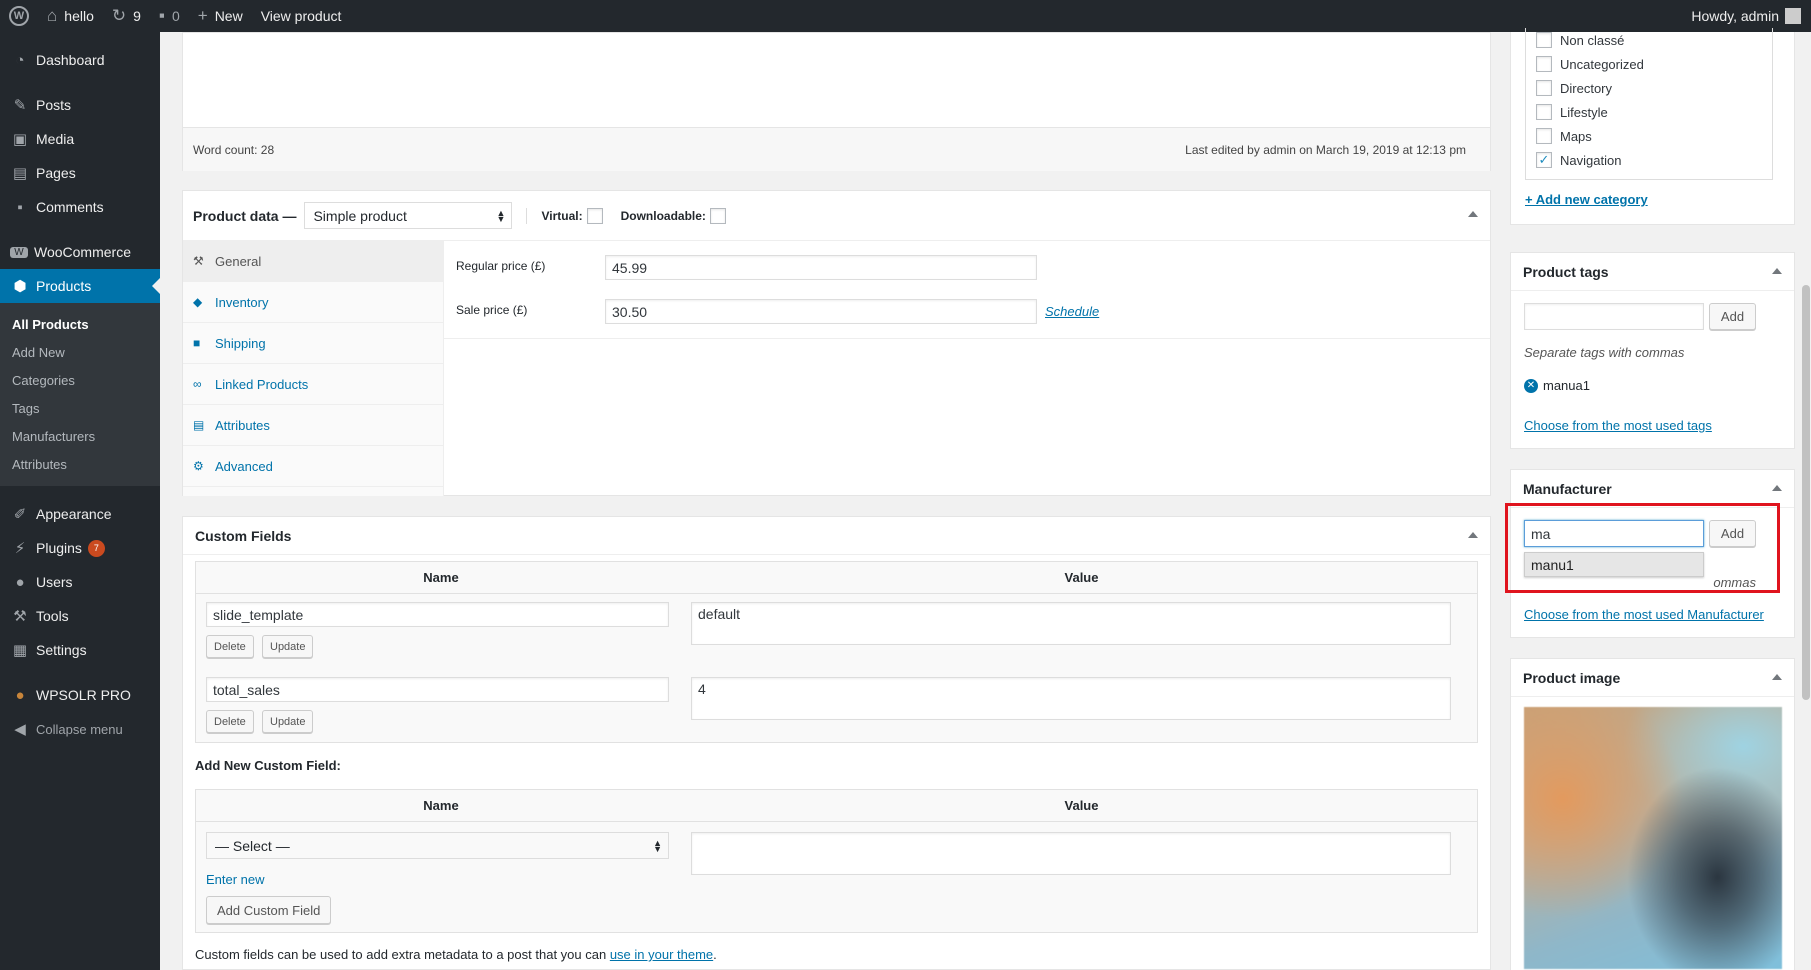 This screenshot has height=970, width=1811. What do you see at coordinates (80, 286) in the screenshot?
I see `menu-products: ⬢ Products` at bounding box center [80, 286].